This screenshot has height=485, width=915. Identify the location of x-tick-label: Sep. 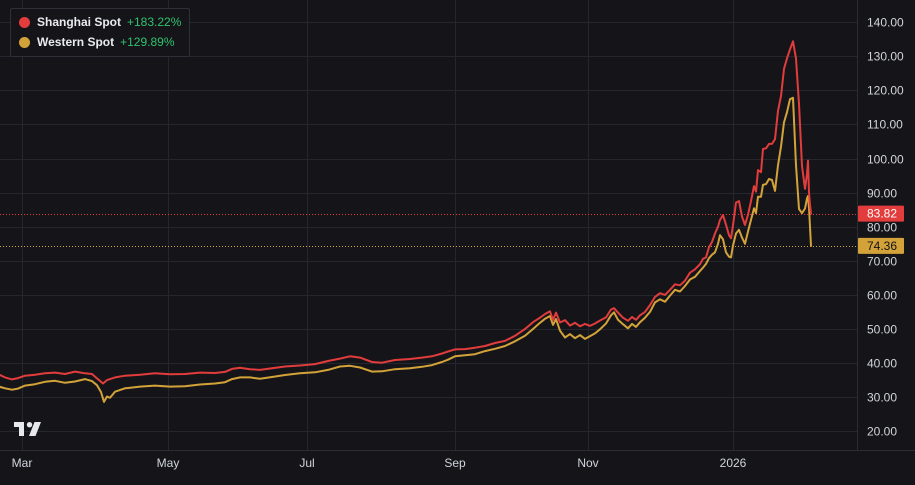
(455, 463).